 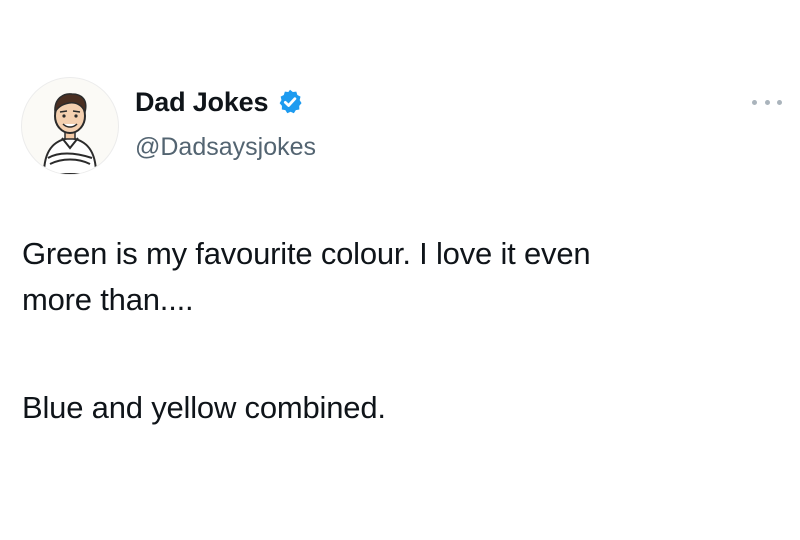 What do you see at coordinates (204, 407) in the screenshot?
I see `tweet-text-line: Blue and yellow combined.` at bounding box center [204, 407].